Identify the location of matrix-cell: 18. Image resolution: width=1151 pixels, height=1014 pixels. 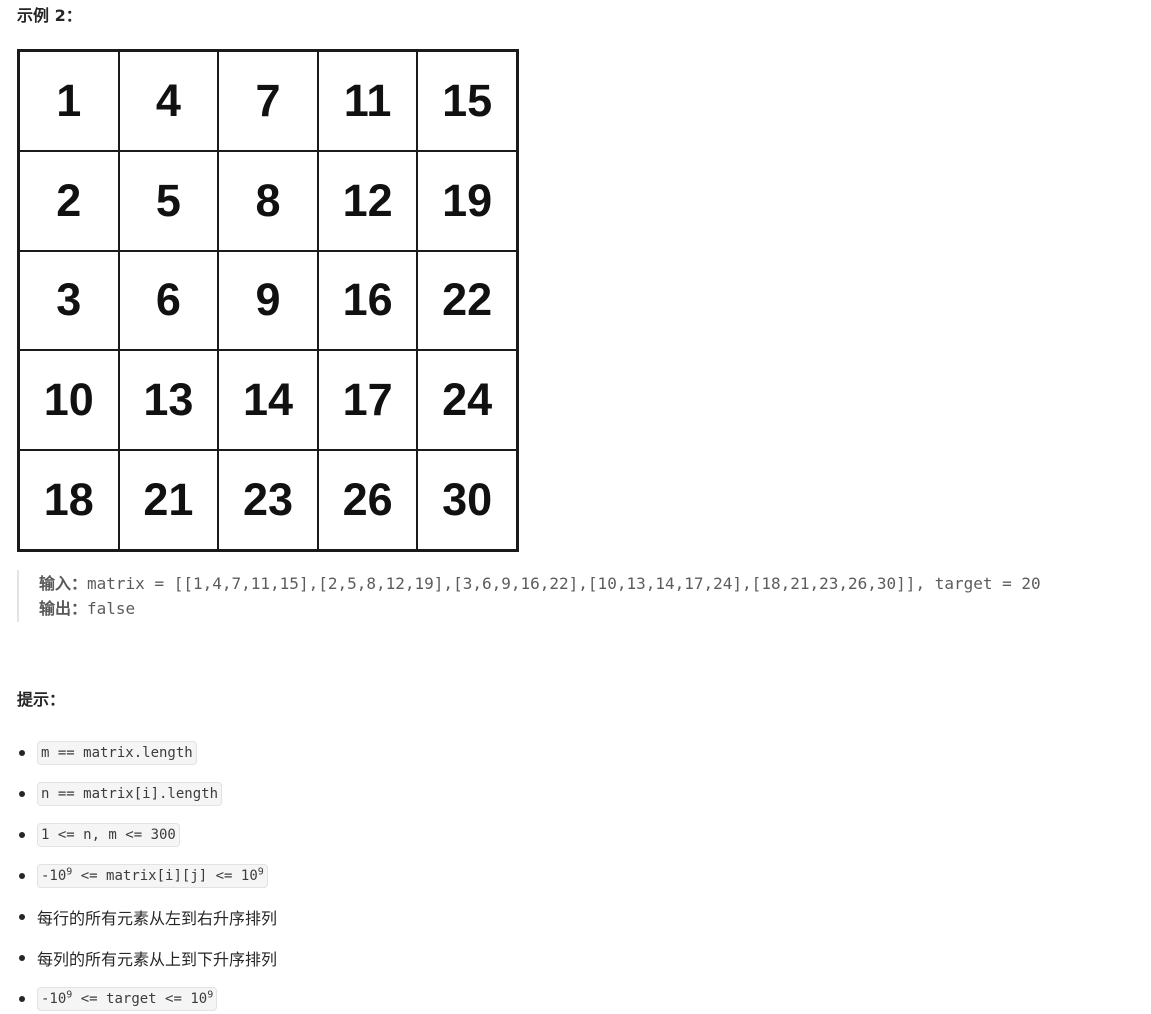
(69, 500).